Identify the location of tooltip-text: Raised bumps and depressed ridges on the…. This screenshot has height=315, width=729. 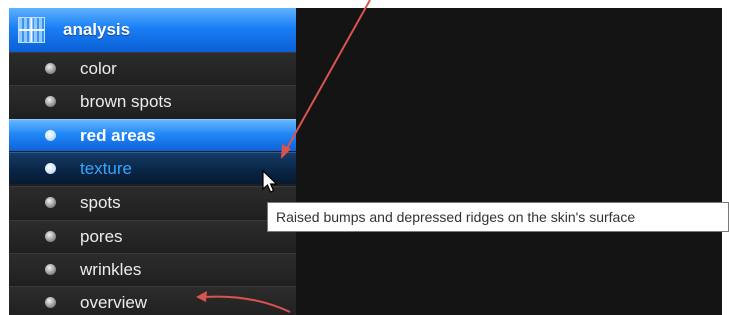
(456, 217).